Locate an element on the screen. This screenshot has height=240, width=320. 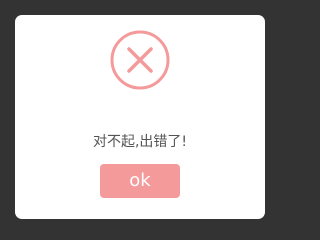
ok-button: ok is located at coordinates (140, 181).